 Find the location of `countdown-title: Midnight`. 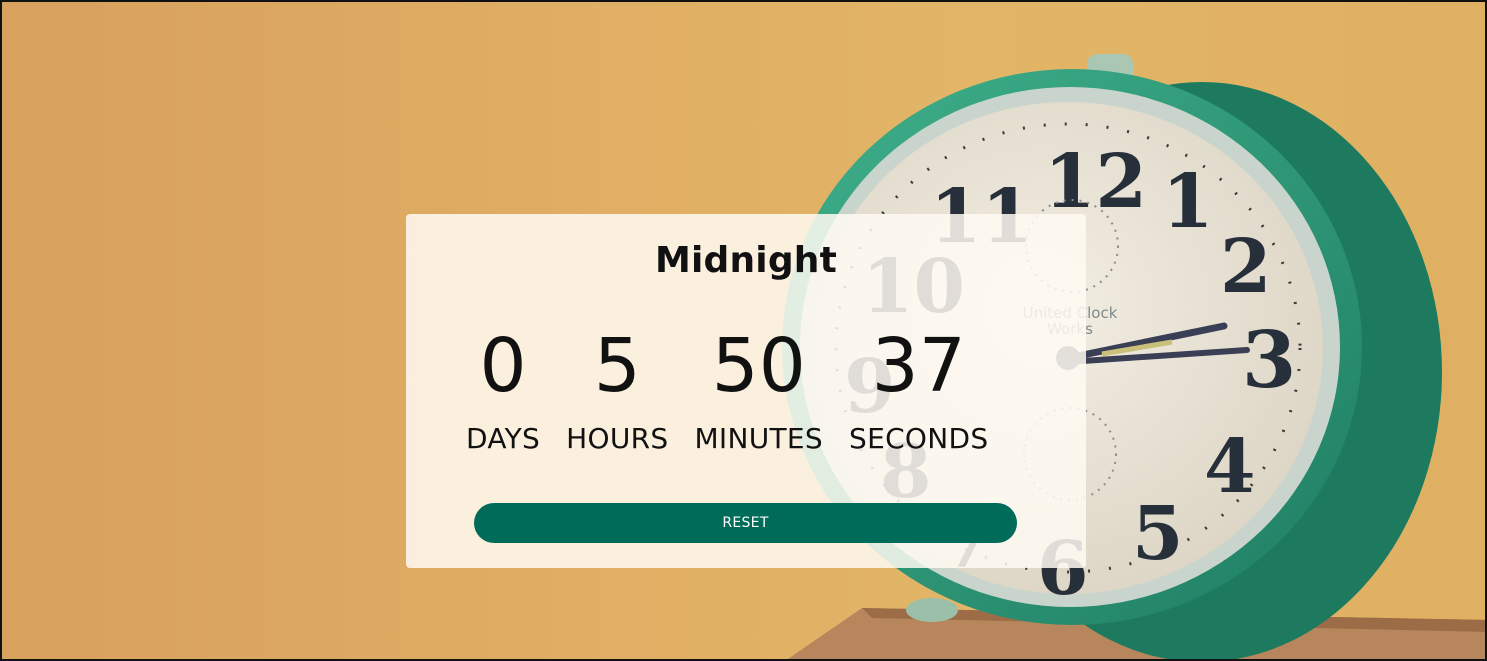

countdown-title: Midnight is located at coordinates (746, 260).